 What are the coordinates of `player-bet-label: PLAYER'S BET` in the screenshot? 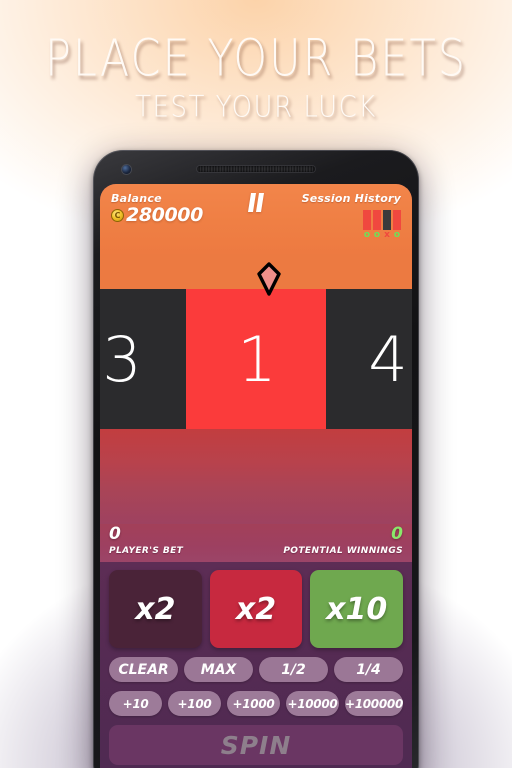 It's located at (146, 551).